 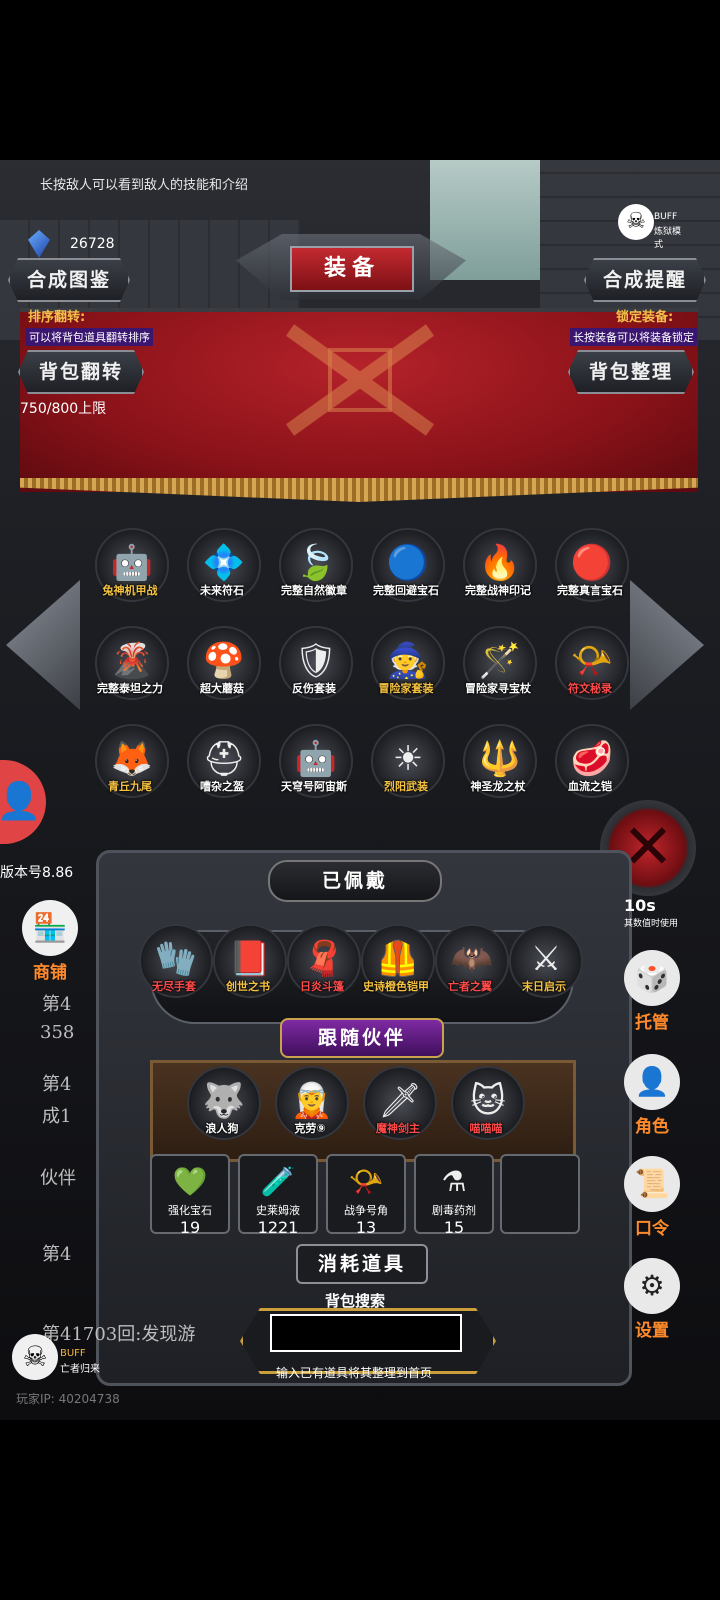 I want to click on consumable-slot: ⚗ 剧毒药剂 15, so click(x=454, y=1195).